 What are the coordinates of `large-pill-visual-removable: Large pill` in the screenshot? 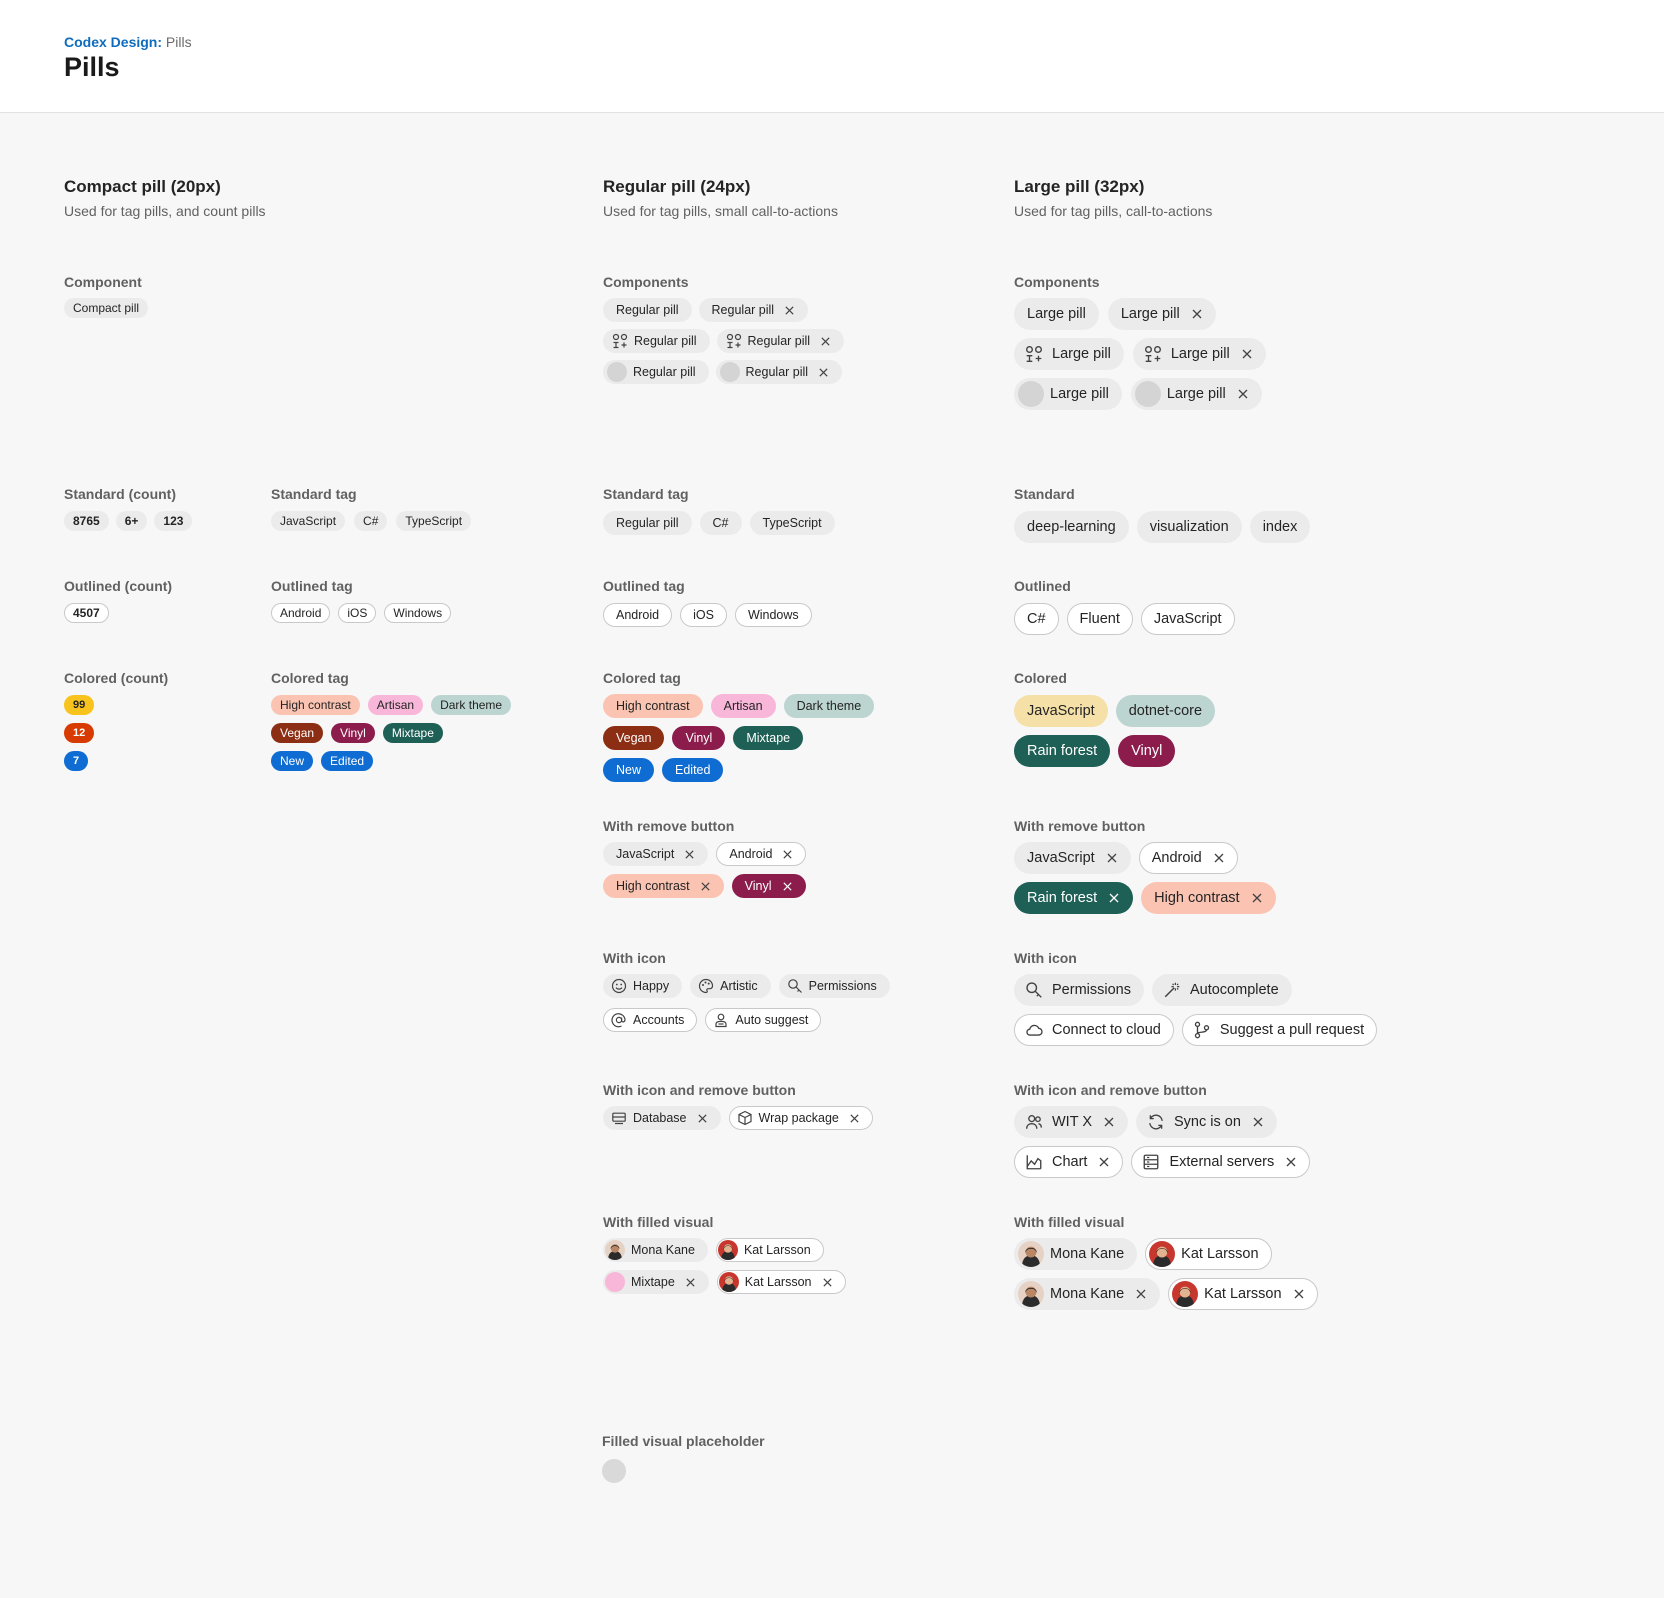 It's located at (1196, 394).